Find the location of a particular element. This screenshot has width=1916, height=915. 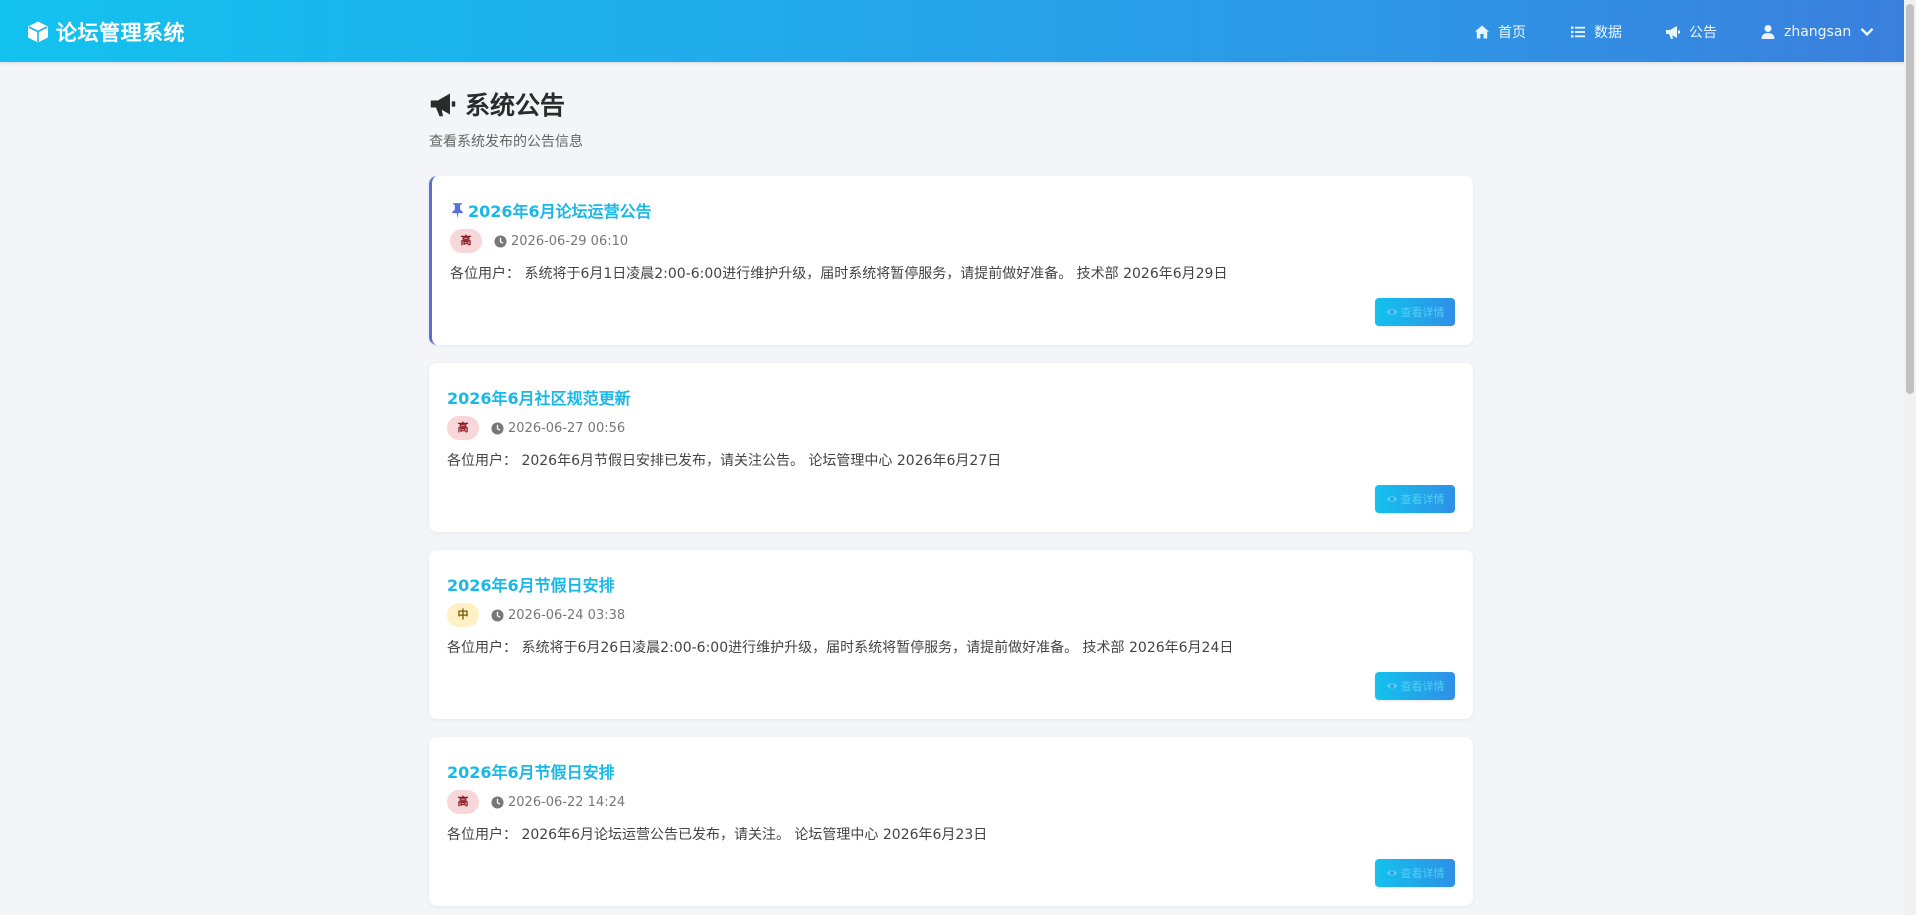

announcement-time-text: 2026-06-27 00:56 is located at coordinates (567, 428).